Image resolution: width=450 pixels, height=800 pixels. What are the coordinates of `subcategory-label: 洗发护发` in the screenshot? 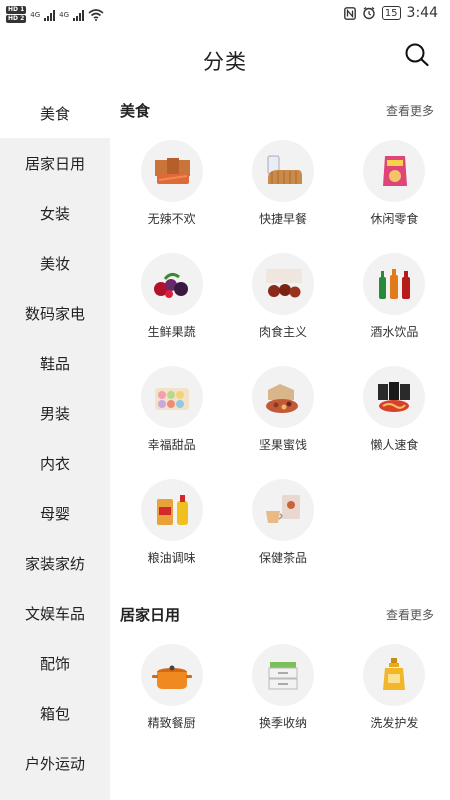 It's located at (394, 723).